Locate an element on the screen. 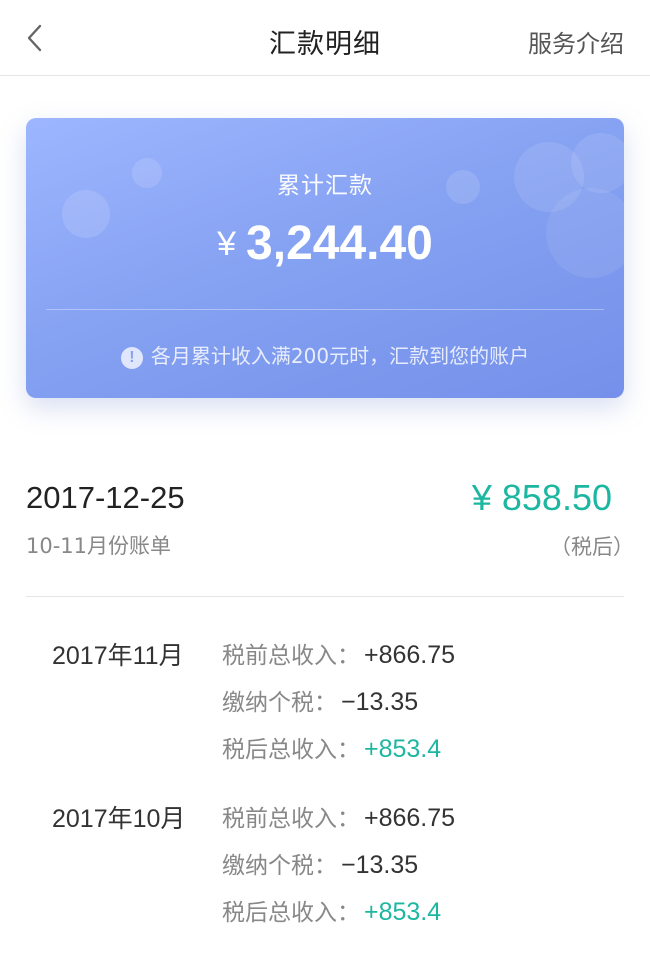 Image resolution: width=650 pixels, height=960 pixels. total-remittance-amount: ¥3,244.40 is located at coordinates (325, 243).